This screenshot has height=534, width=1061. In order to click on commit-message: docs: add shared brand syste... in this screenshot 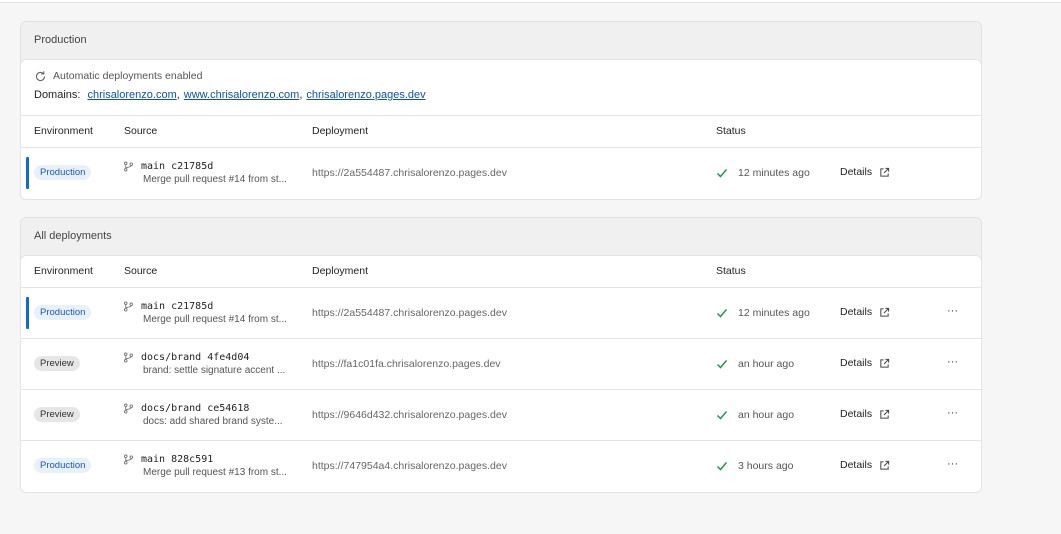, I will do `click(213, 421)`.